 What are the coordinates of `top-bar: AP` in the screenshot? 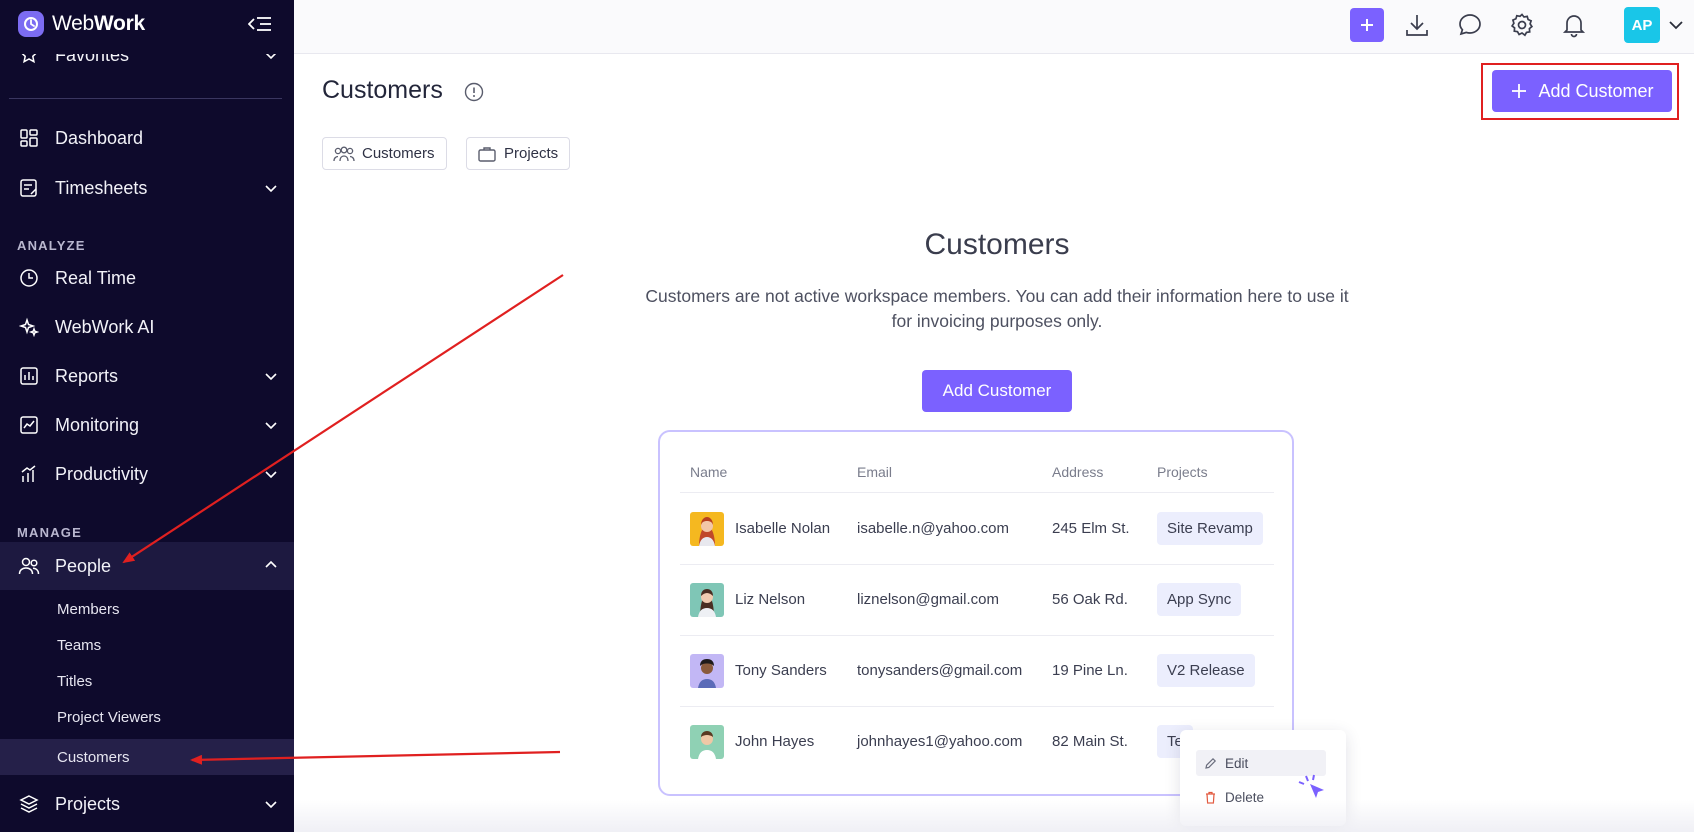 It's located at (994, 27).